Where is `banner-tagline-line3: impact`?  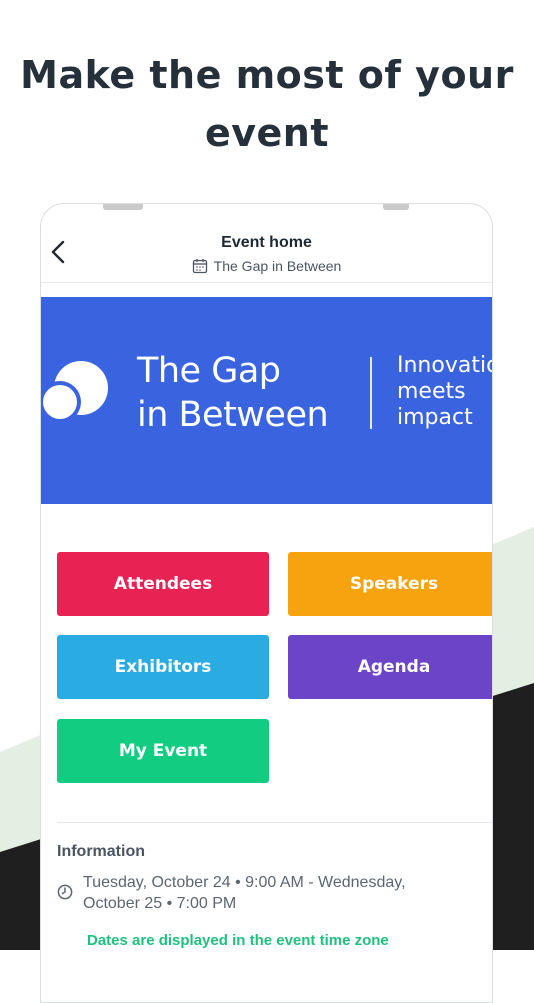
banner-tagline-line3: impact is located at coordinates (435, 417).